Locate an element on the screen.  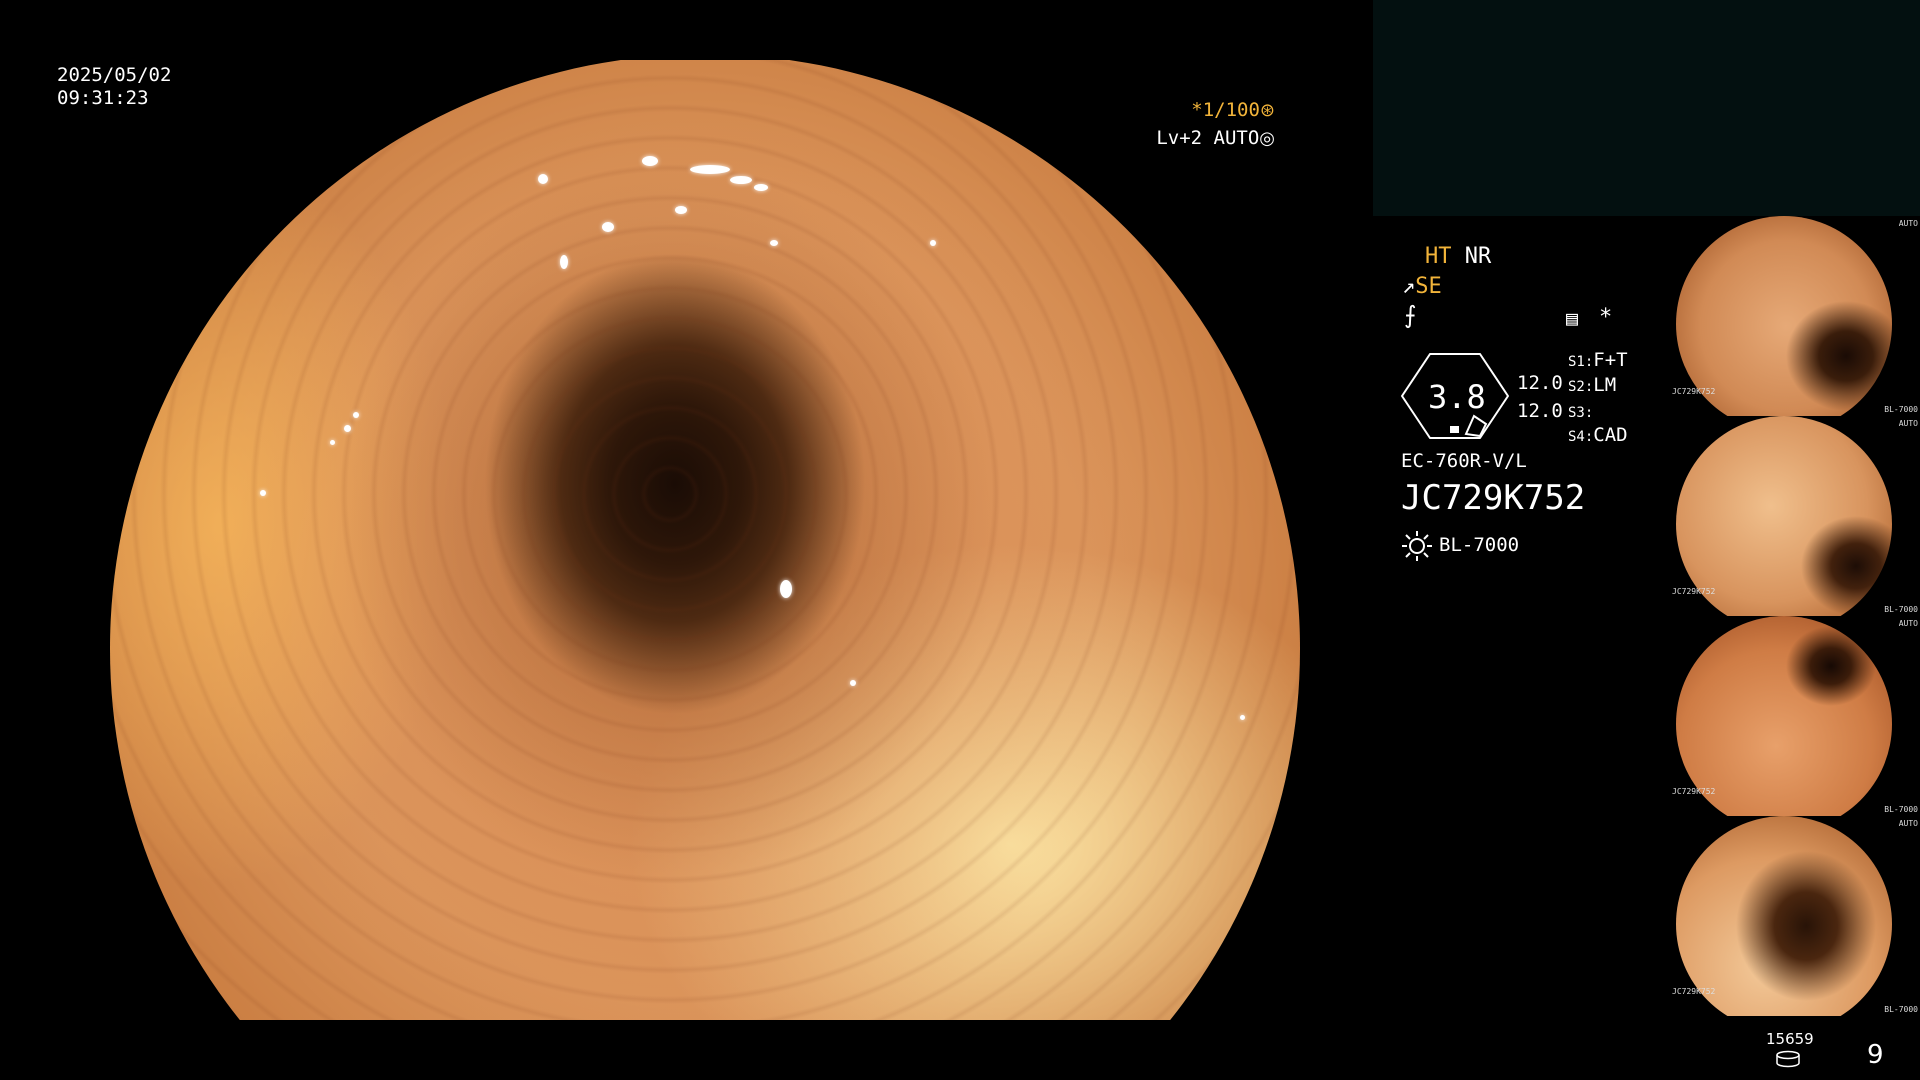
ht-nr-indicator: HT NR is located at coordinates (1458, 257).